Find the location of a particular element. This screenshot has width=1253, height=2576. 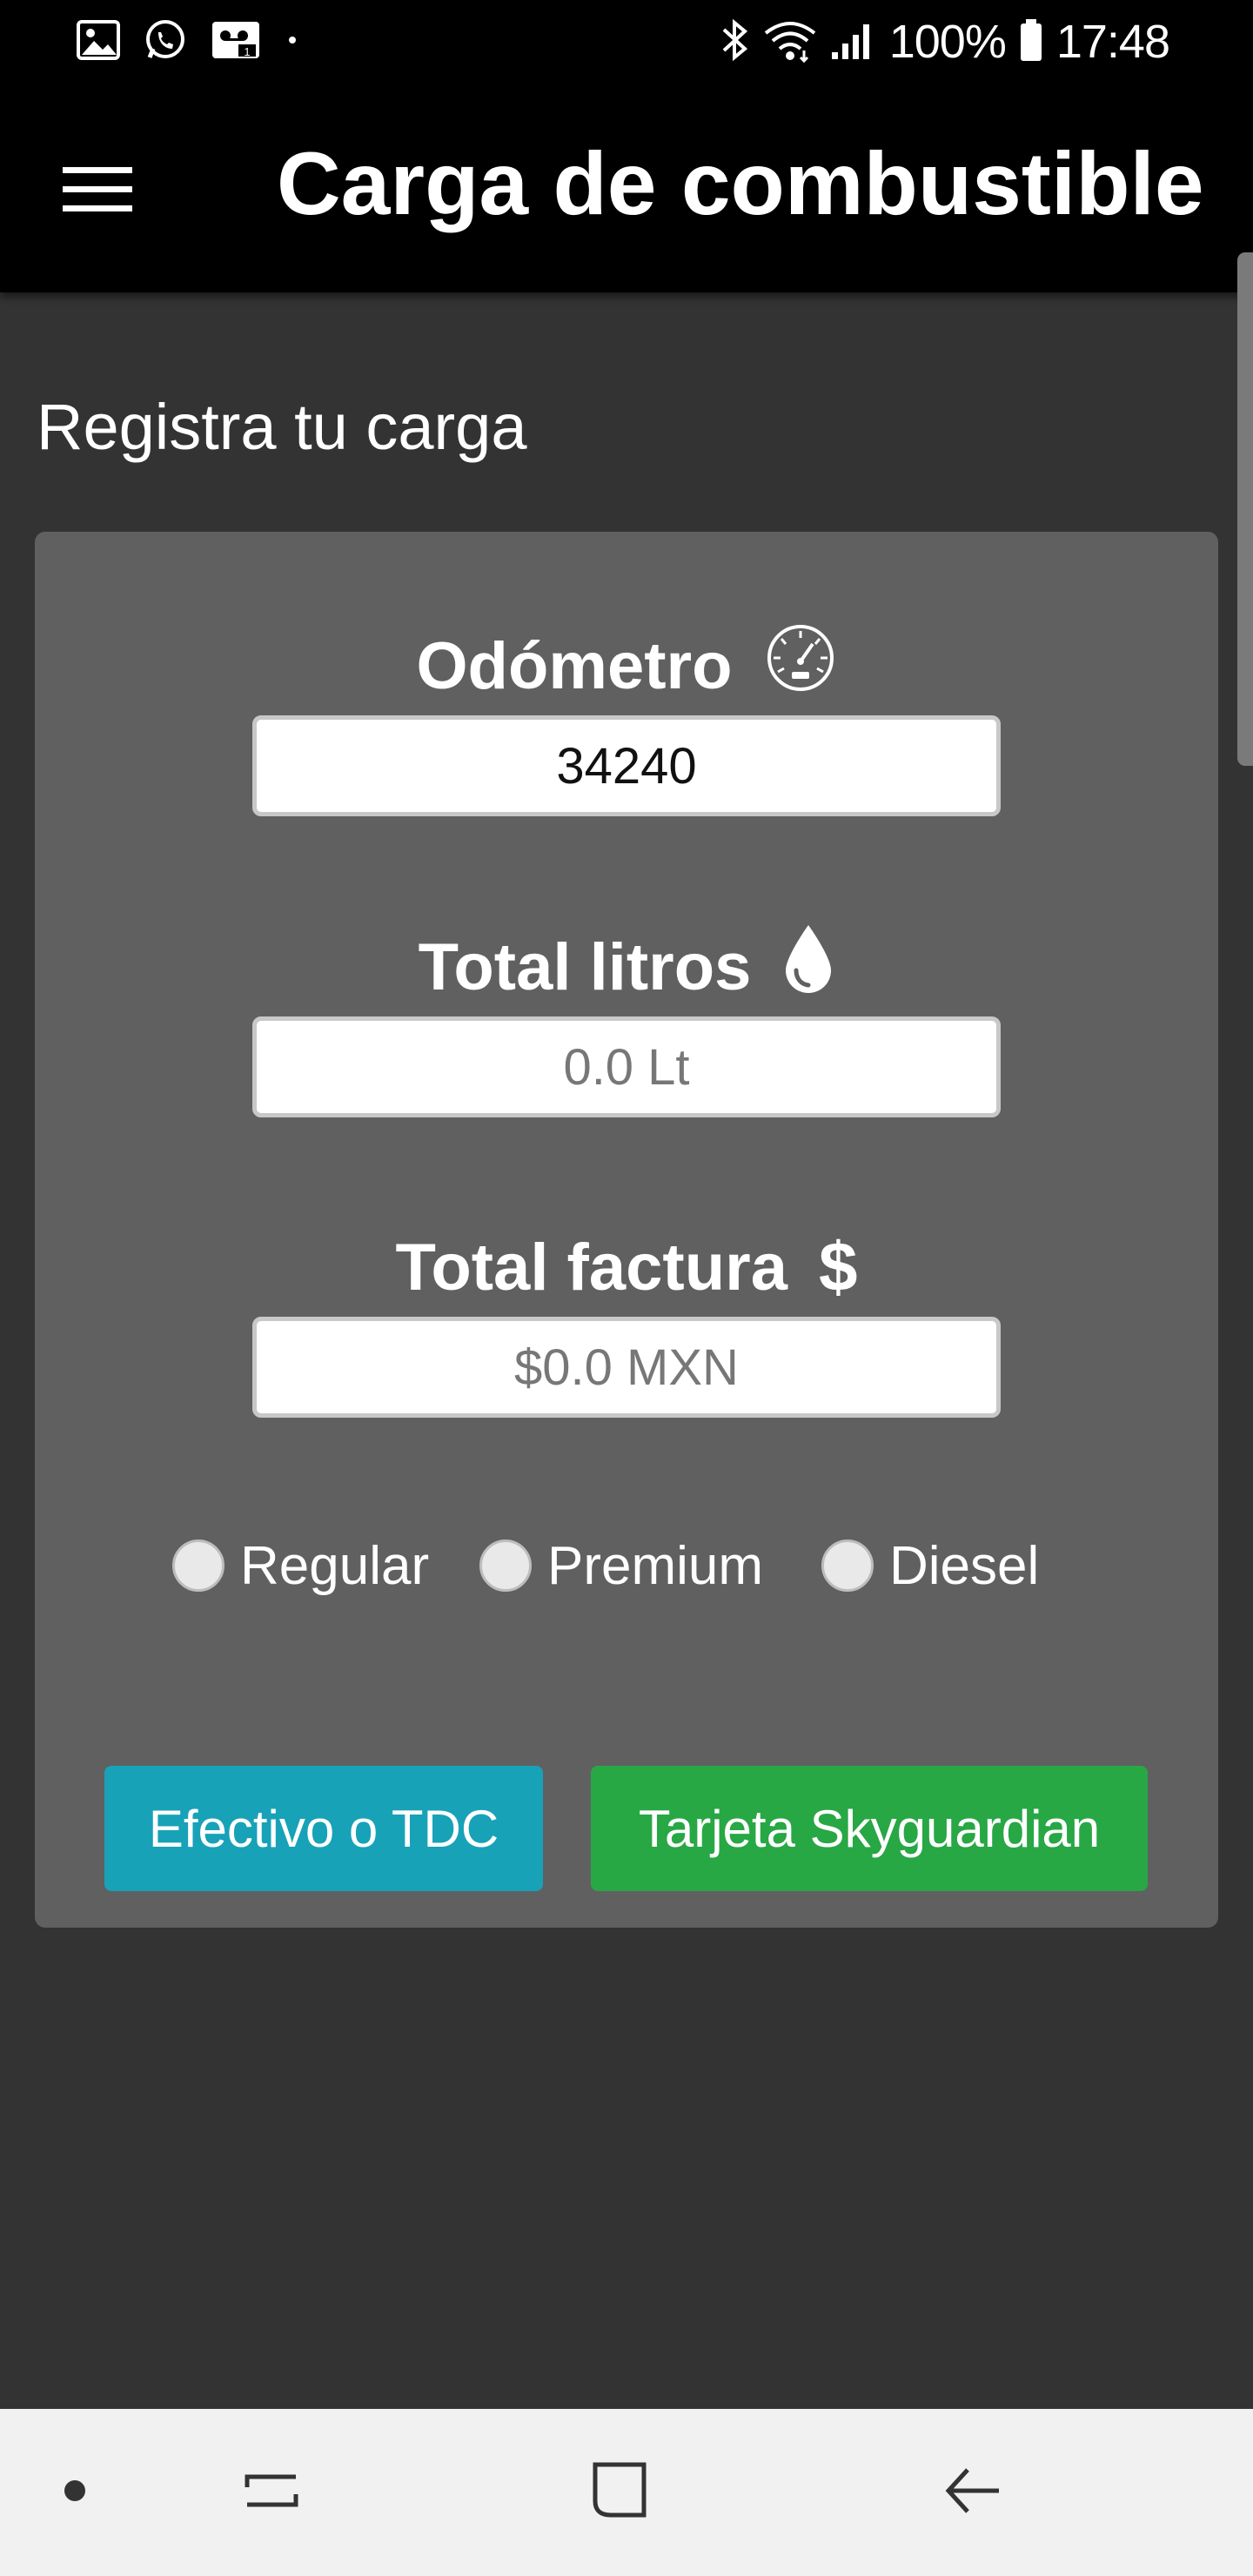

bluetooth-icon is located at coordinates (734, 42).